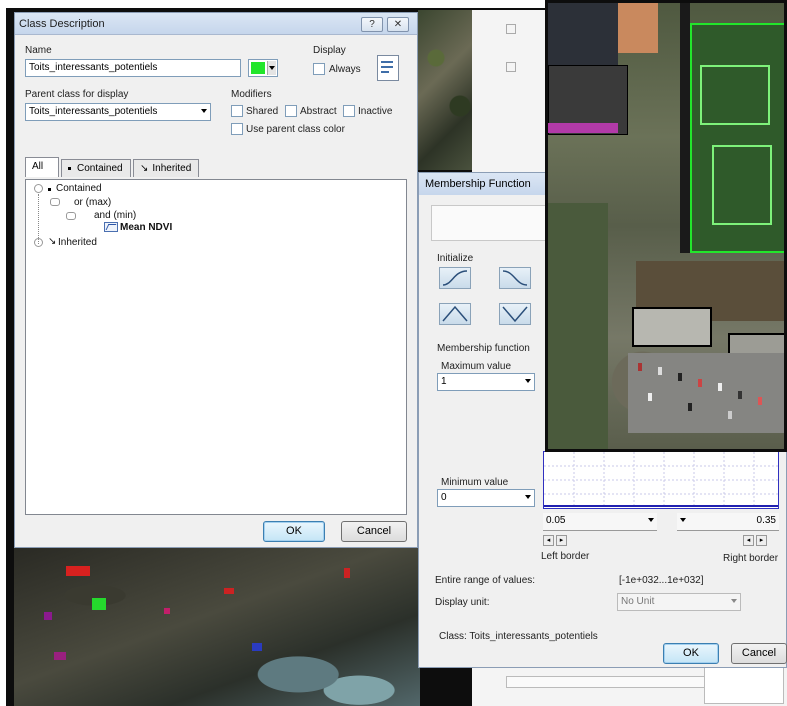 Image resolution: width=787 pixels, height=706 pixels. I want to click on color-picker, so click(263, 68).